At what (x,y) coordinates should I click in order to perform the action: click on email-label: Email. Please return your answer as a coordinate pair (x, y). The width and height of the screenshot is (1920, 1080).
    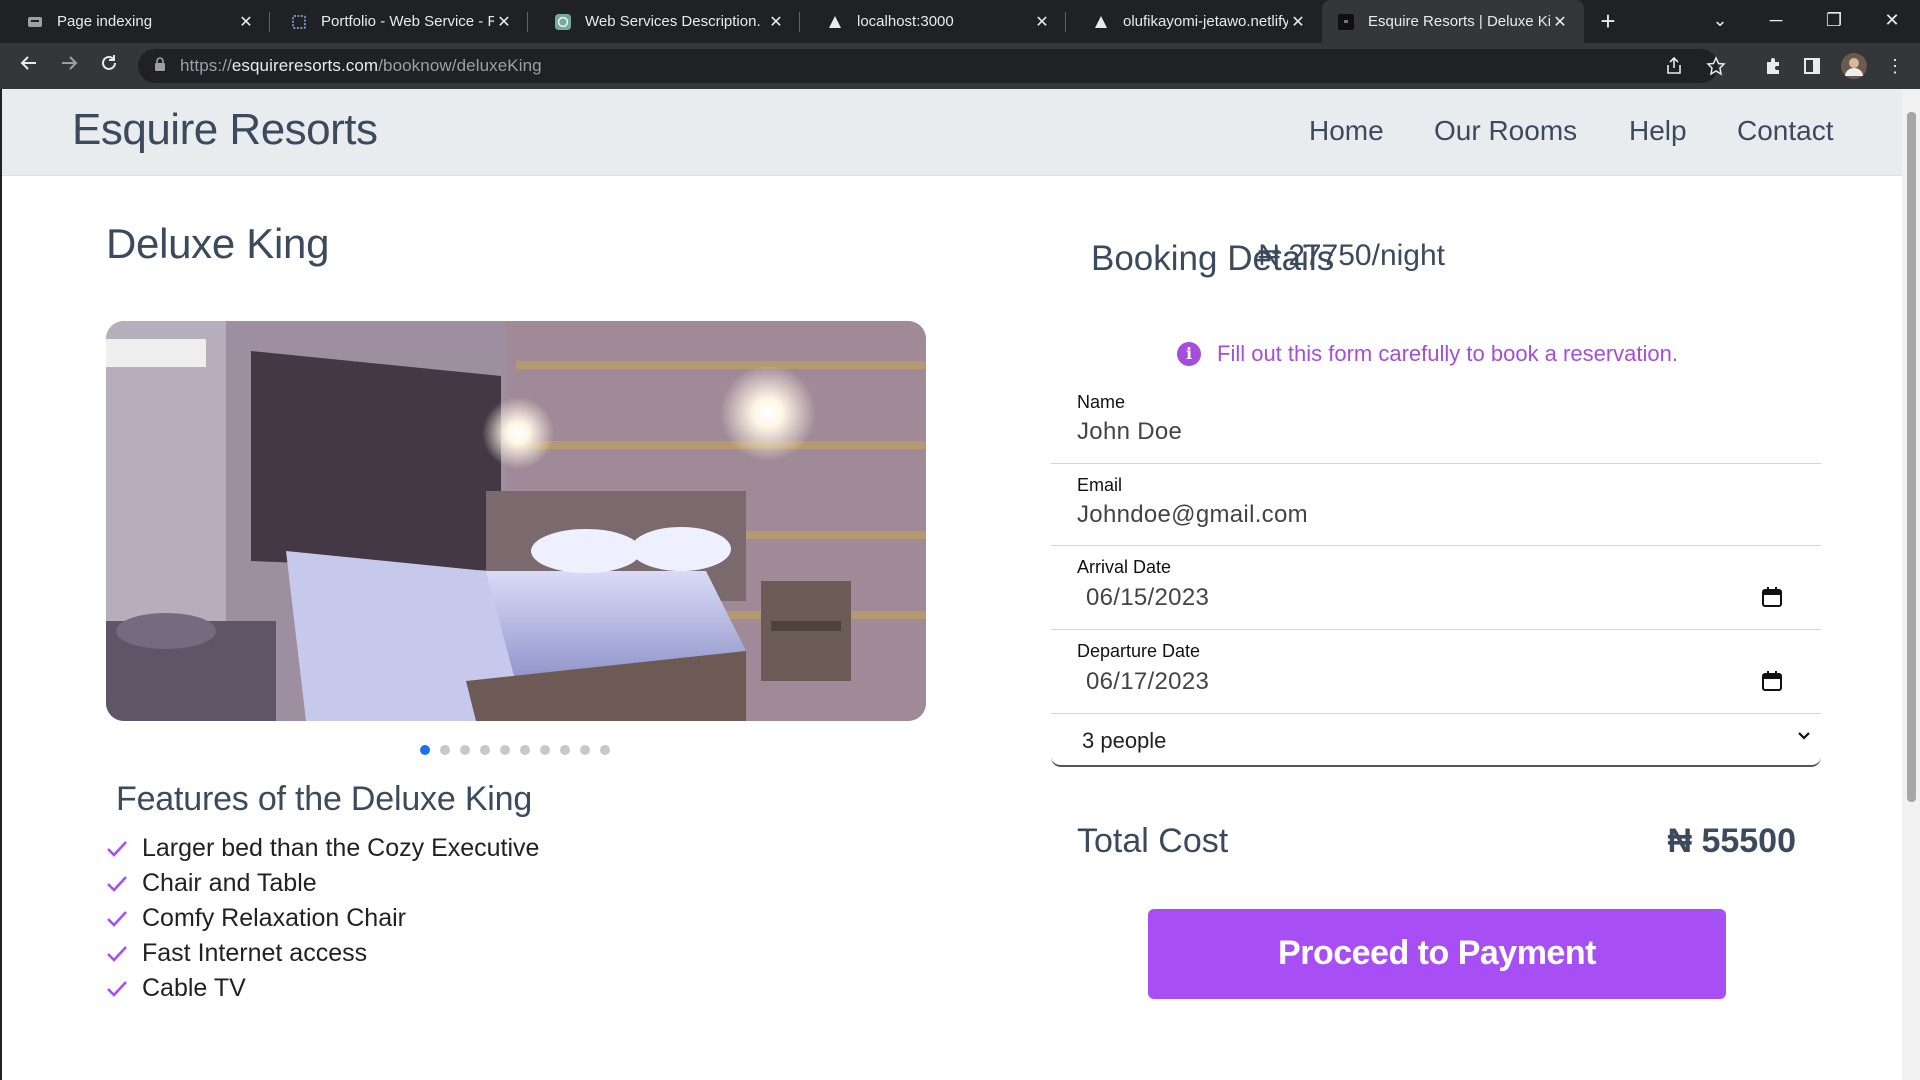
    Looking at the image, I should click on (1100, 485).